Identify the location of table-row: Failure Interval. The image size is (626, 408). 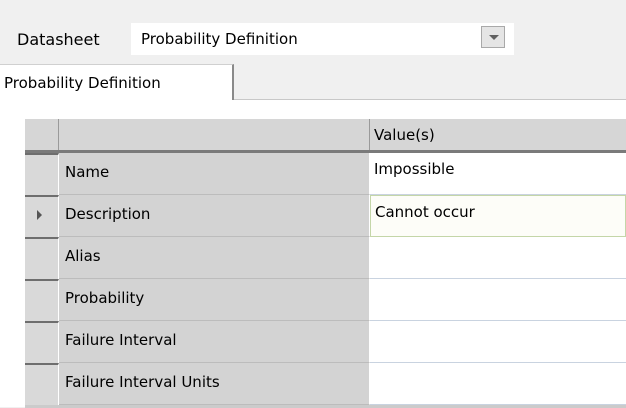
(325, 342).